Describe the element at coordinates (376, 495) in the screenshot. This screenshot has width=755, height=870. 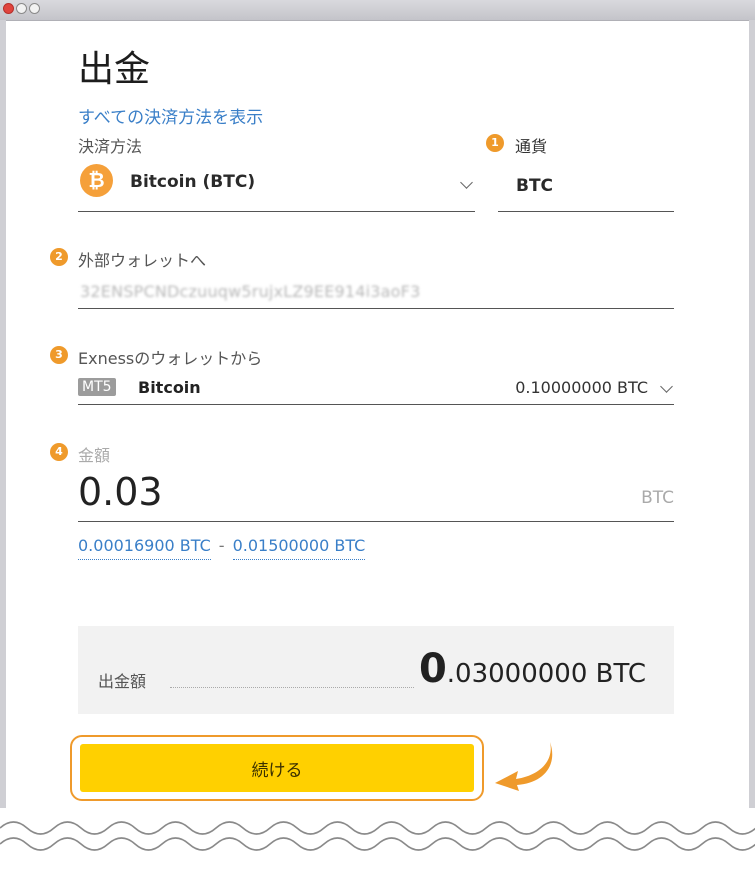
I see `amount-input: 0.03 BTC` at that location.